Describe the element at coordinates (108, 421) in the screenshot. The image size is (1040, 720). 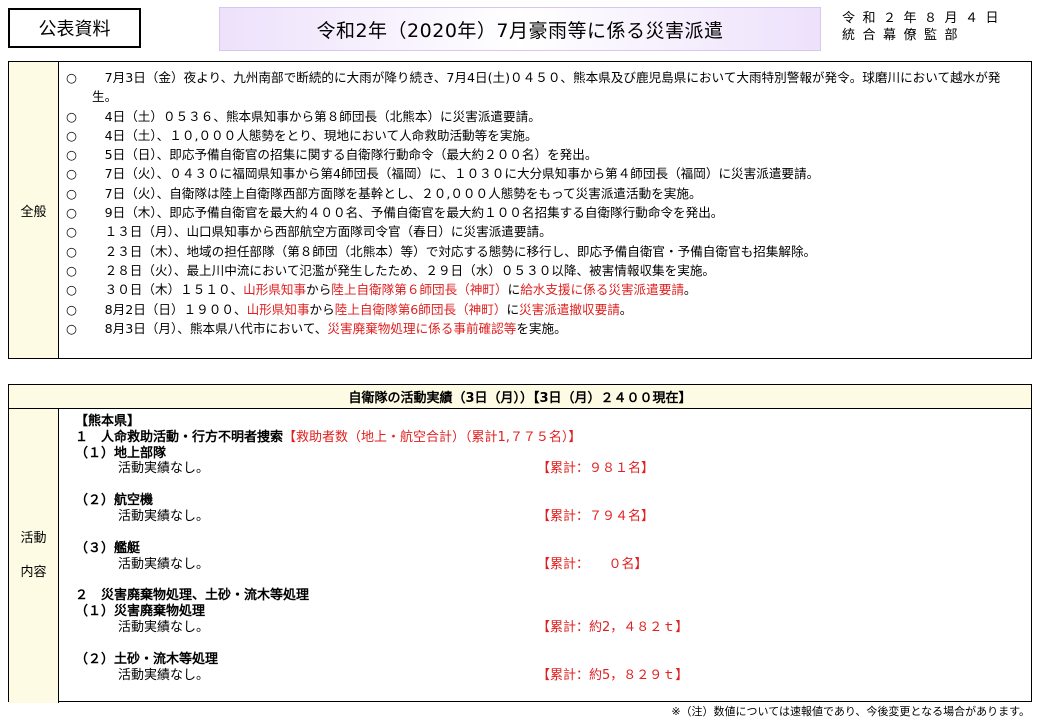
I see `prefecture-heading: 【熊本県】` at that location.